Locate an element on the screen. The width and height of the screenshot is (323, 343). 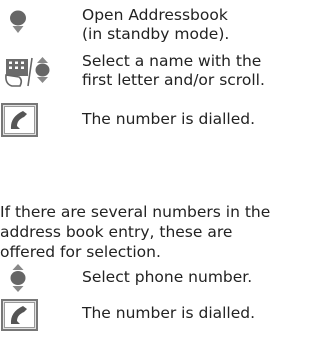
instruction-text: Open Addressbook (in standby mode). is located at coordinates (156, 24).